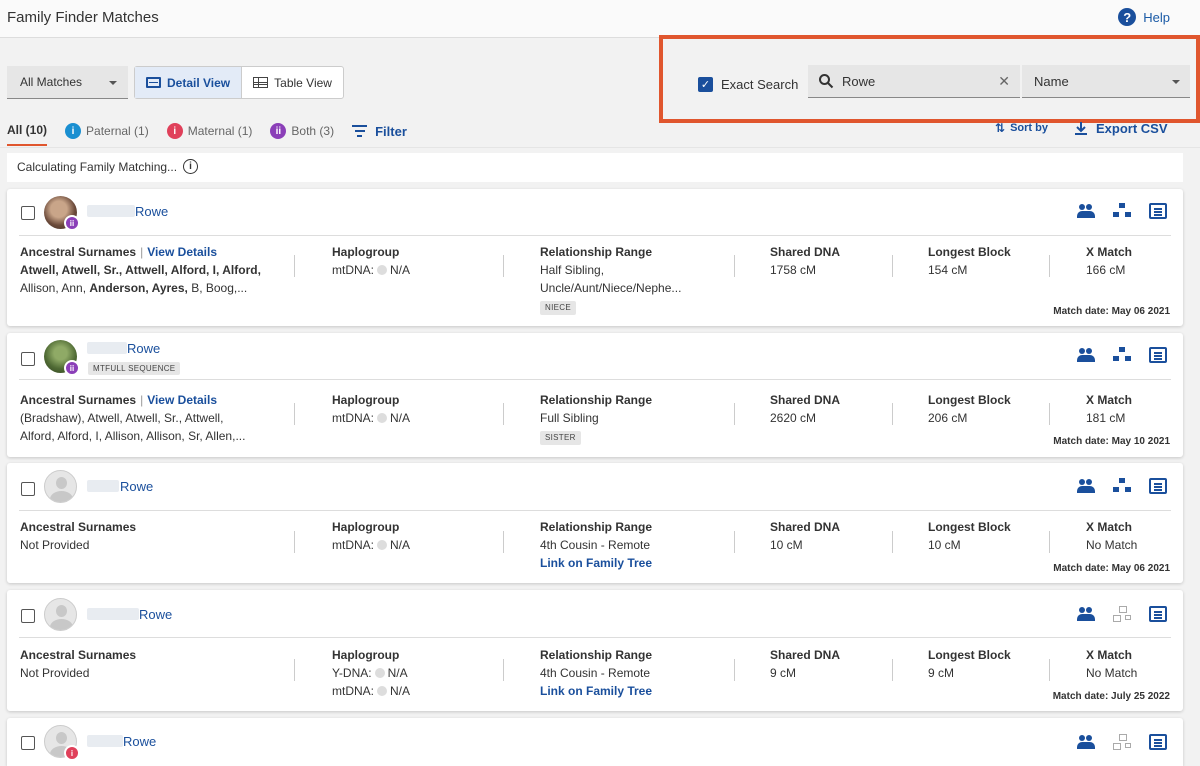  I want to click on tab-both: ii Both (3), so click(302, 131).